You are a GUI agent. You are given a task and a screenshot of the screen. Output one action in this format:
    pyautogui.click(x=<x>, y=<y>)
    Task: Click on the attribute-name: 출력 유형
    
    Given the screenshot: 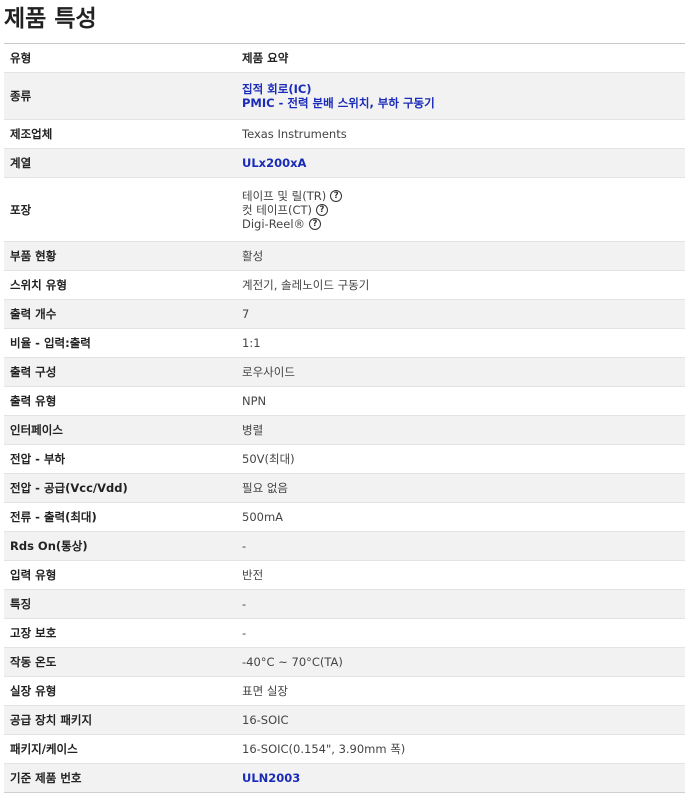 What is the action you would take?
    pyautogui.click(x=120, y=401)
    